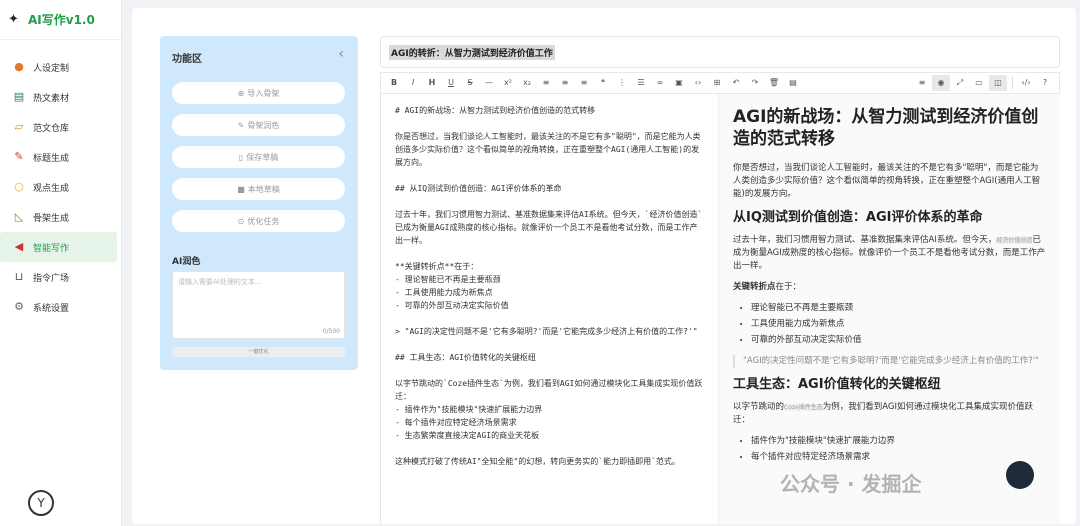  What do you see at coordinates (19, 246) in the screenshot?
I see `megaphone-icon: ◀` at bounding box center [19, 246].